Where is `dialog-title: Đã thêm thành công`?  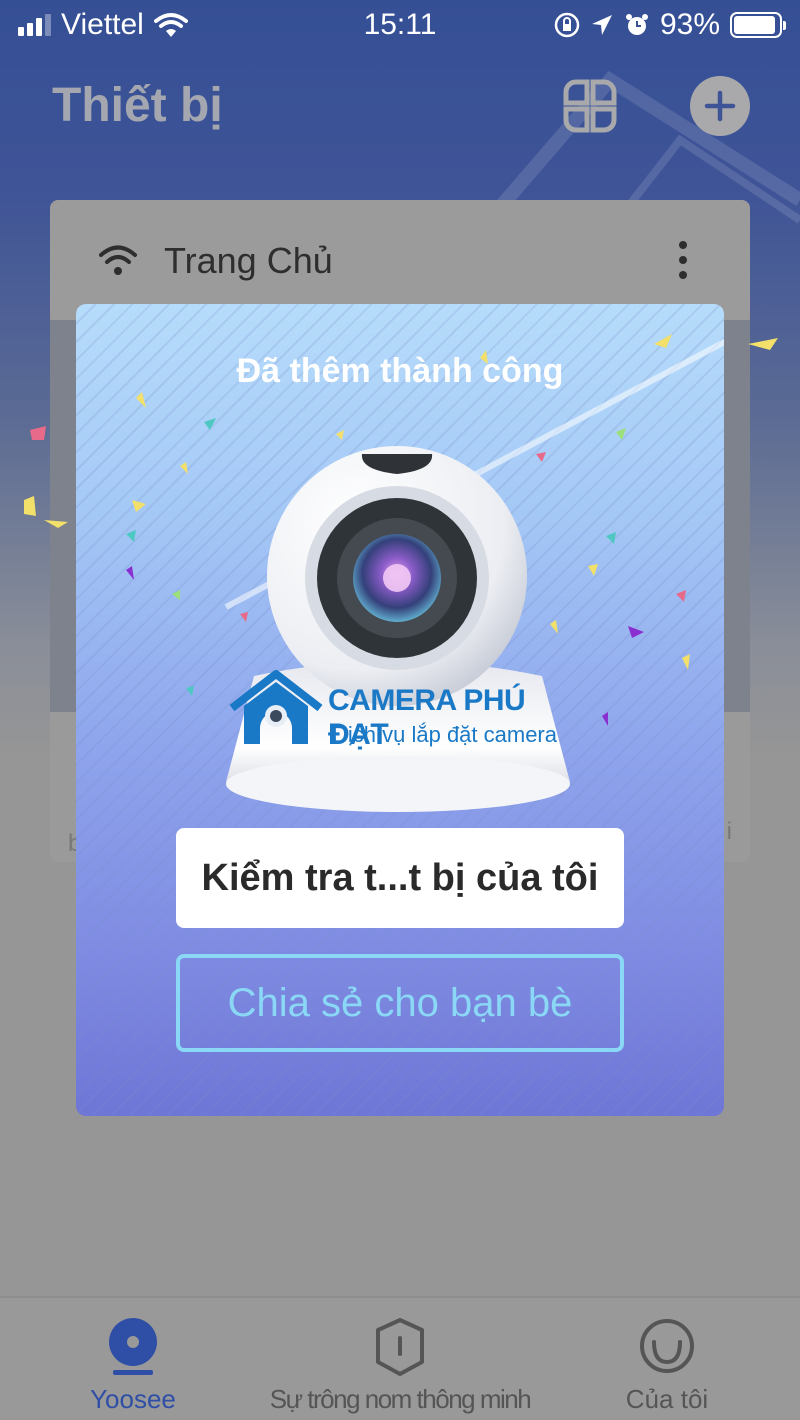
dialog-title: Đã thêm thành công is located at coordinates (400, 371).